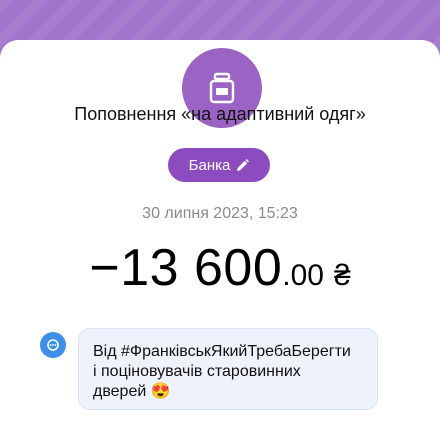  I want to click on comment-line: дверей 😍, so click(132, 391).